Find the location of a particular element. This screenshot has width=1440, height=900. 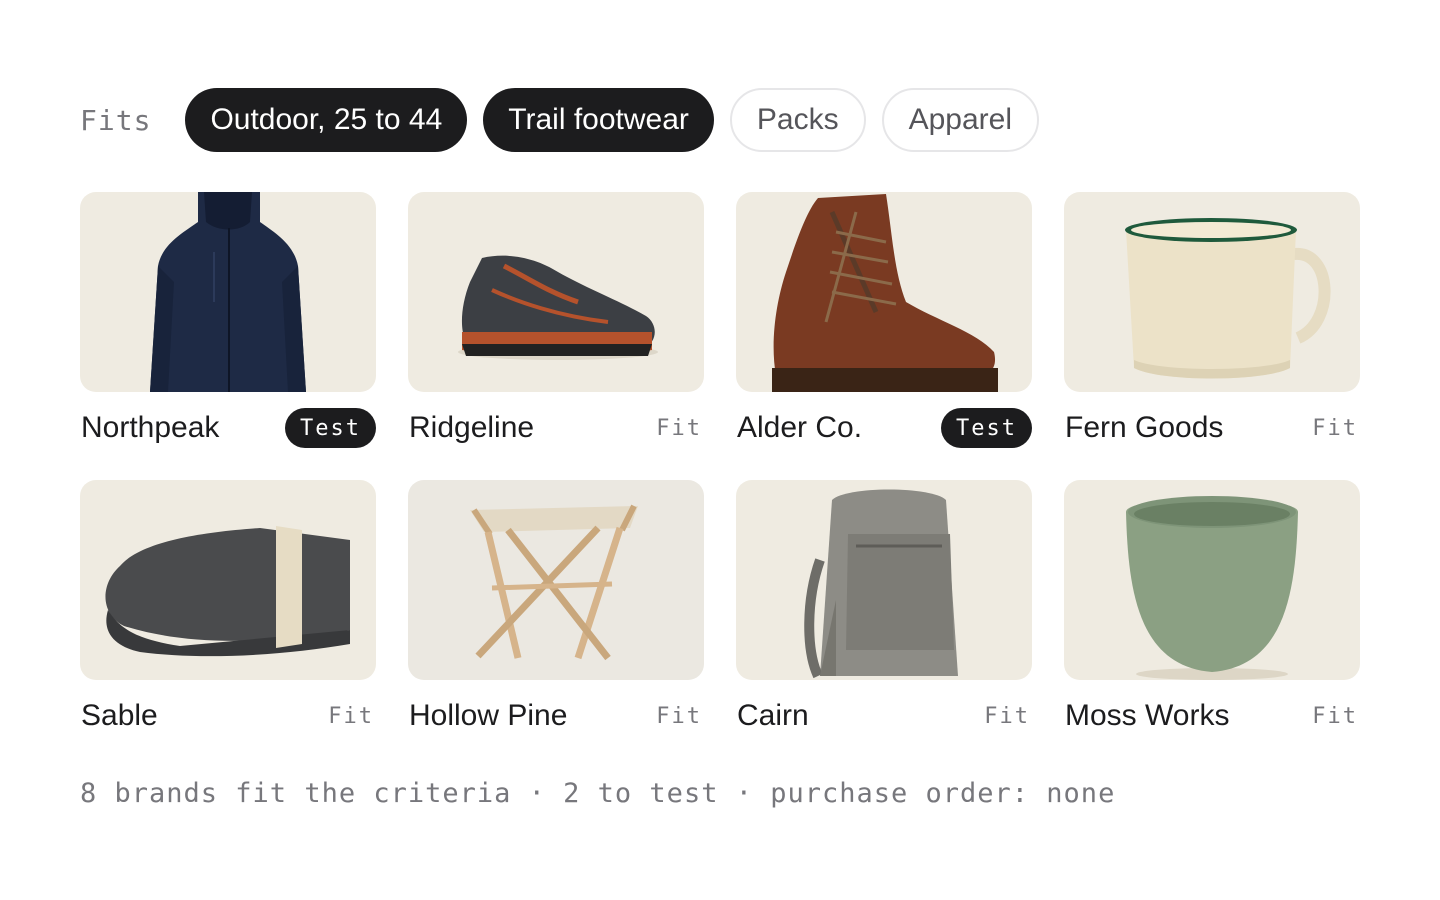

brand-card-fern-goods: Fern Goods Fit is located at coordinates (1212, 320).